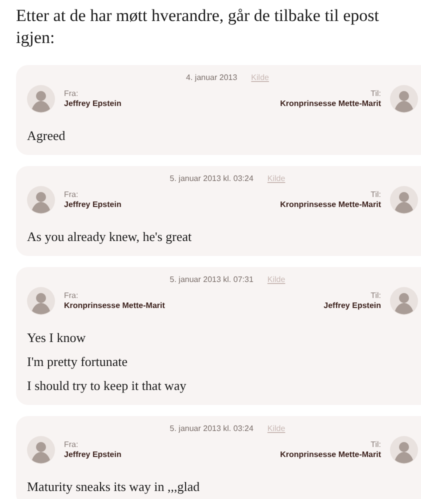 The width and height of the screenshot is (421, 499). What do you see at coordinates (46, 136) in the screenshot?
I see `message-text: Agreed` at bounding box center [46, 136].